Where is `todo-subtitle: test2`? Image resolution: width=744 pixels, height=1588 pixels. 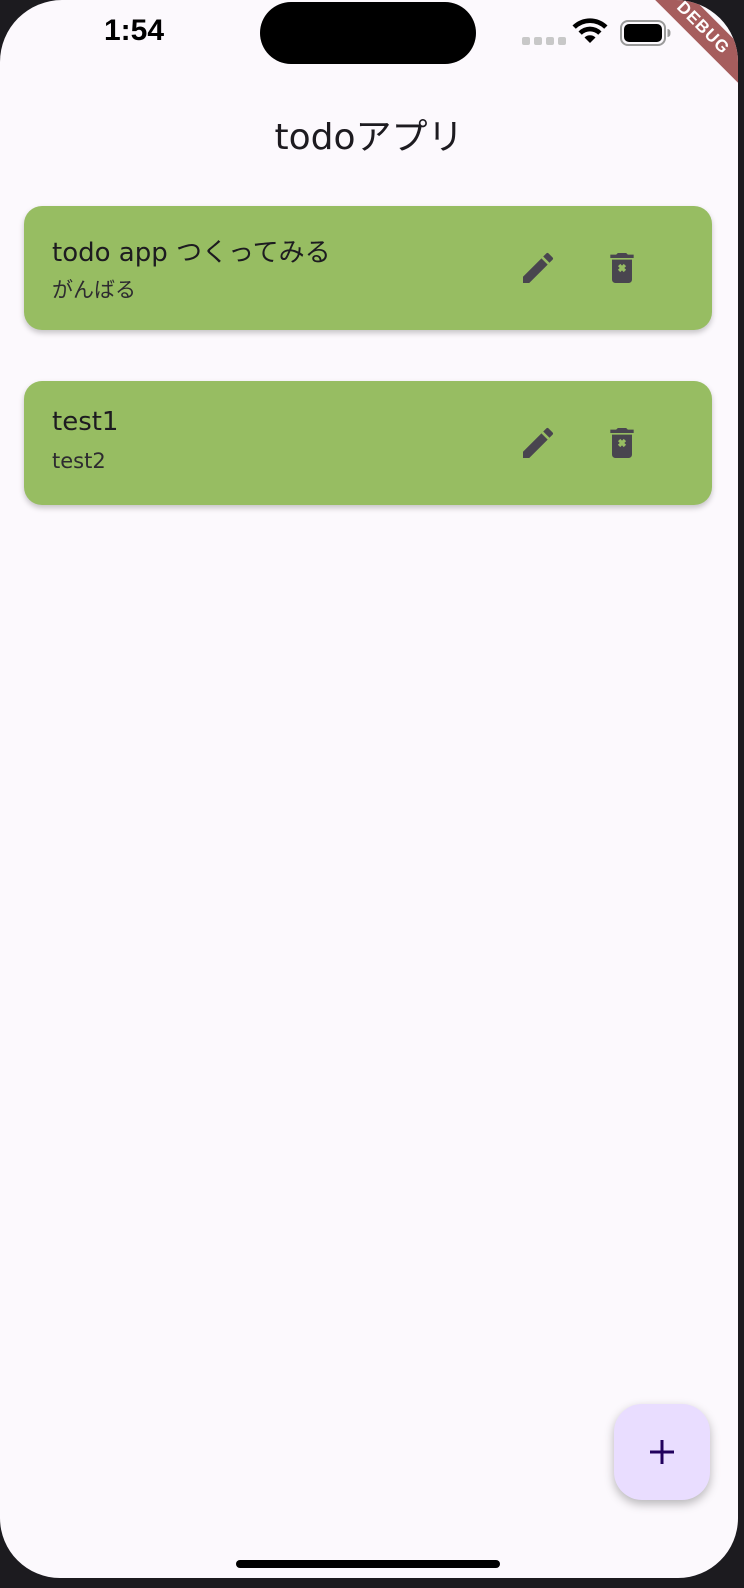 todo-subtitle: test2 is located at coordinates (79, 461).